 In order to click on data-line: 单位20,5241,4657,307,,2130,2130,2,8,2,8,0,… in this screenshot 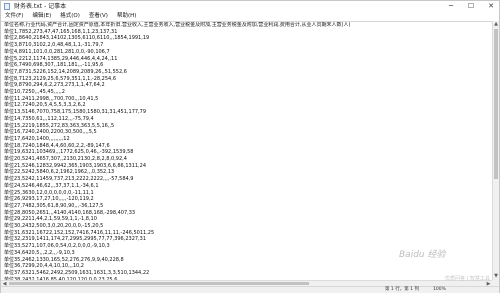, I will do `click(65, 159)`.